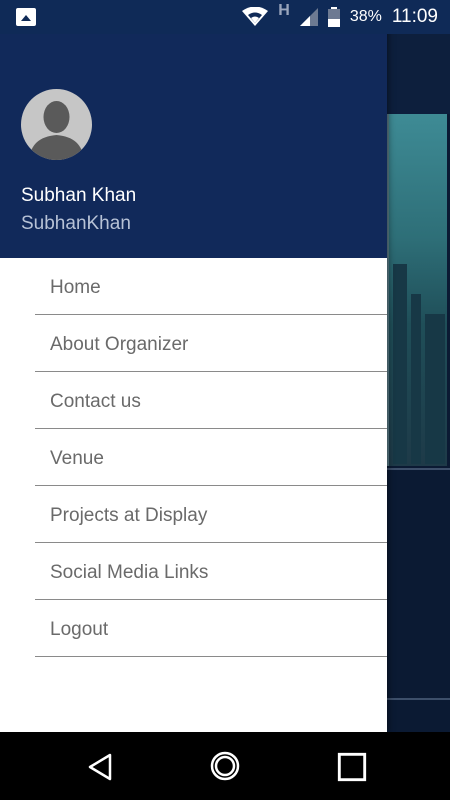  Describe the element at coordinates (79, 629) in the screenshot. I see `menu-item-label: Logout` at that location.